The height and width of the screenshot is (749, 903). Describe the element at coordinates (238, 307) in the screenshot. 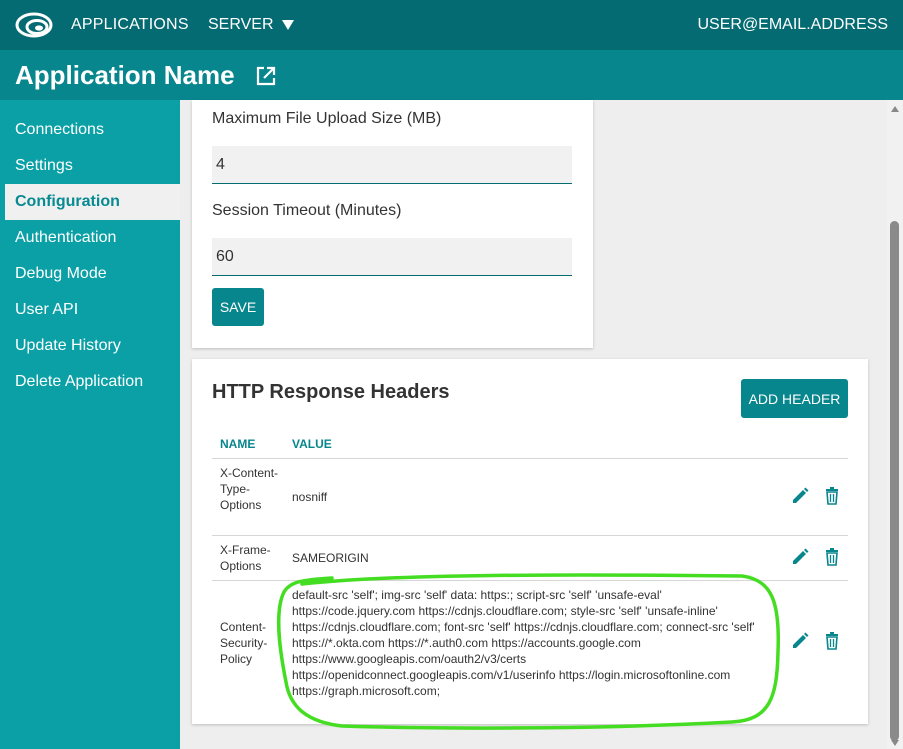

I see `save-button: SAVE` at that location.